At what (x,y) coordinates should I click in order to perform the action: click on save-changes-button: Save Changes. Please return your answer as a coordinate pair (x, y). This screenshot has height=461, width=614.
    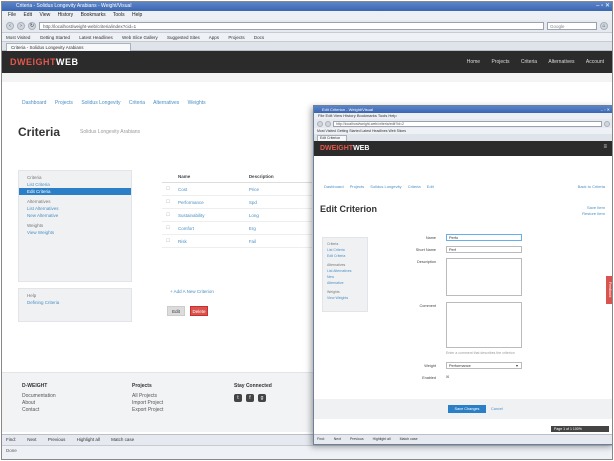
    Looking at the image, I should click on (467, 409).